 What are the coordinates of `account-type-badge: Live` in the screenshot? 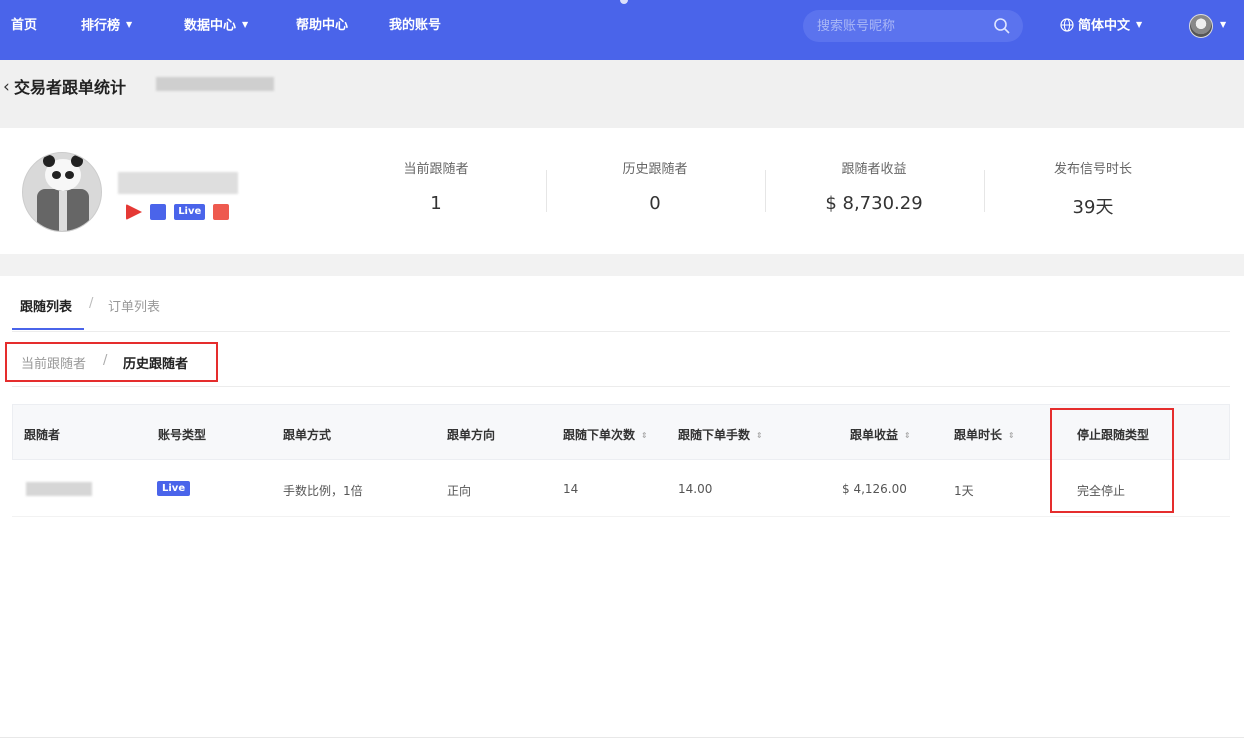 It's located at (174, 488).